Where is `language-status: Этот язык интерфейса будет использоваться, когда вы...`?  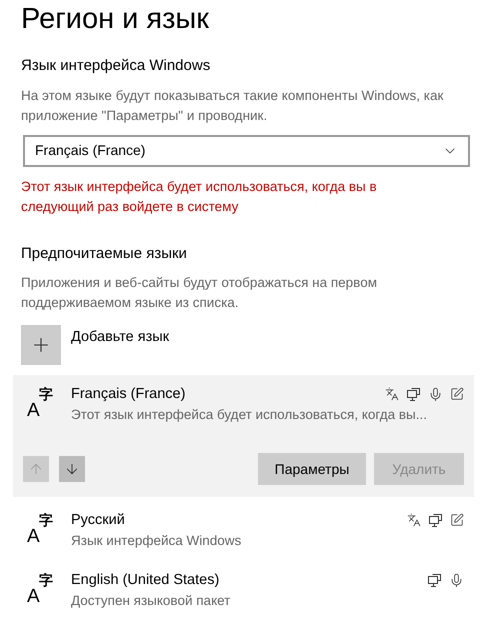 language-status: Этот язык интерфейса будет использоваться, когда вы... is located at coordinates (249, 415).